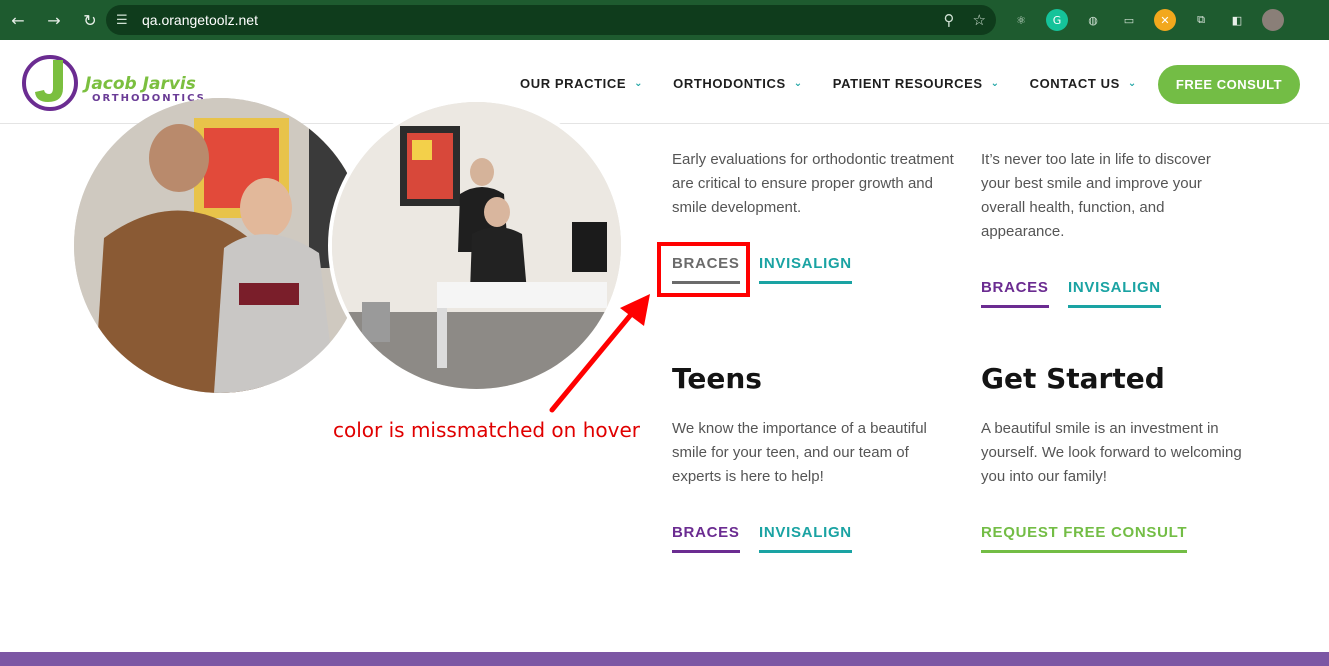 The image size is (1329, 666). What do you see at coordinates (907, 83) in the screenshot?
I see `nav-label: PATIENT RESOURCES` at bounding box center [907, 83].